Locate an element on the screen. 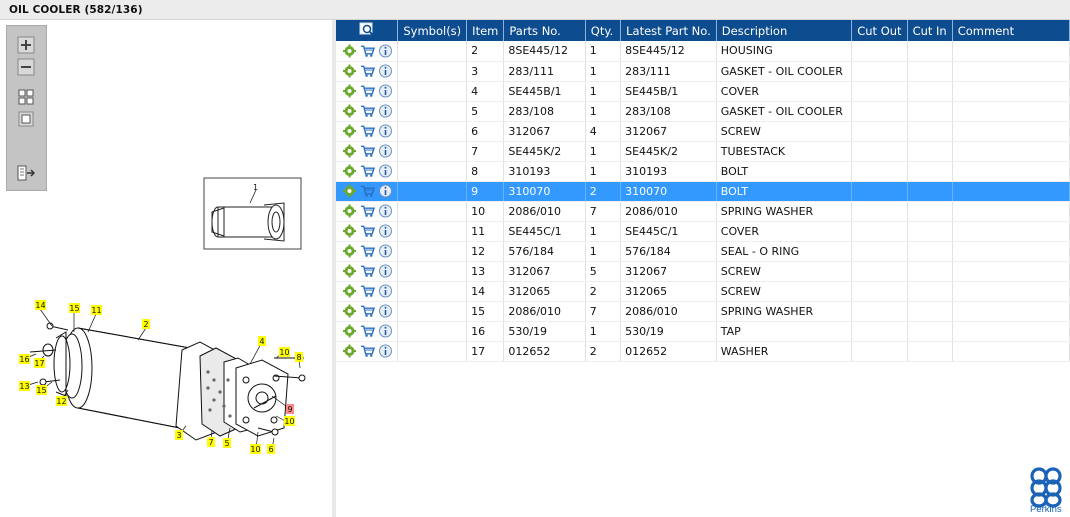  callout-4: 4 is located at coordinates (262, 341).